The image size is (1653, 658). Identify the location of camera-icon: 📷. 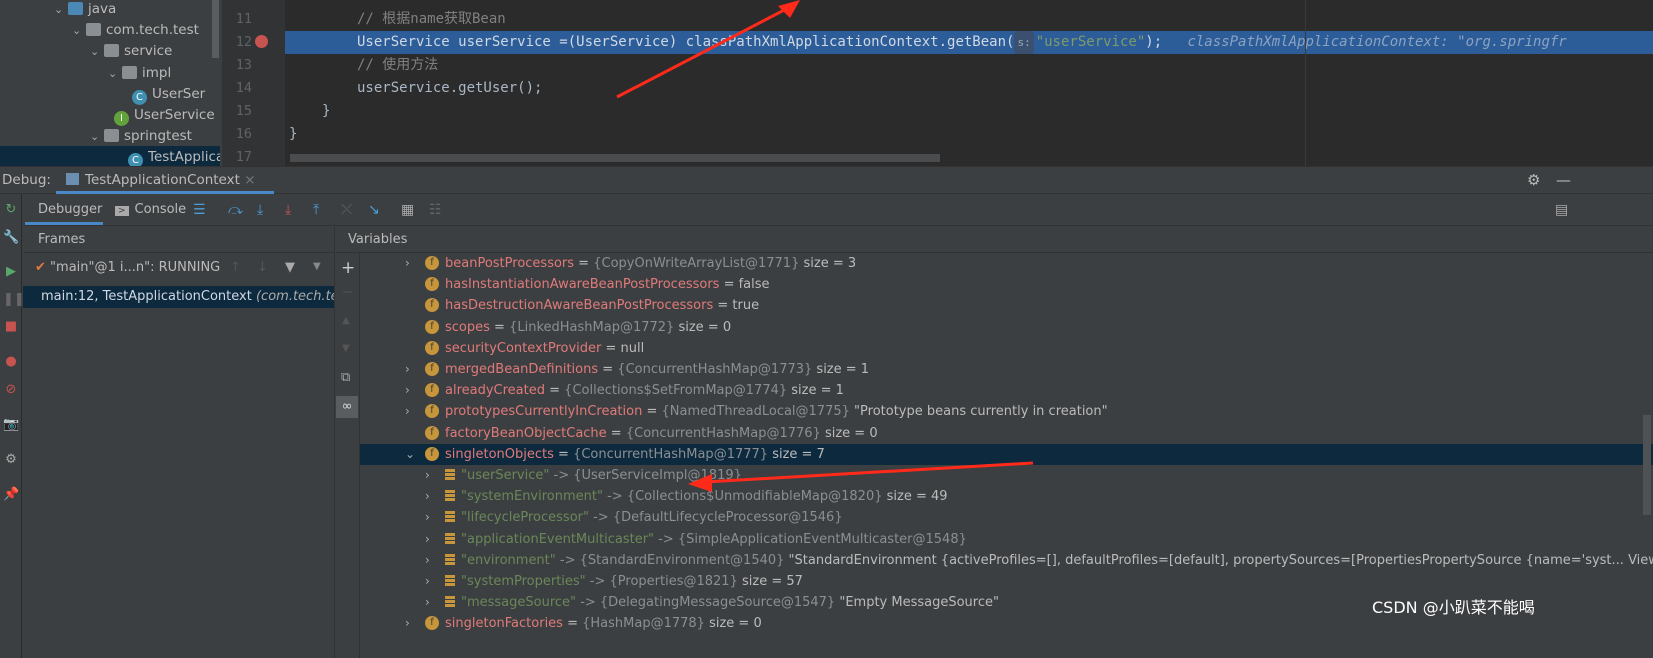
(11, 425).